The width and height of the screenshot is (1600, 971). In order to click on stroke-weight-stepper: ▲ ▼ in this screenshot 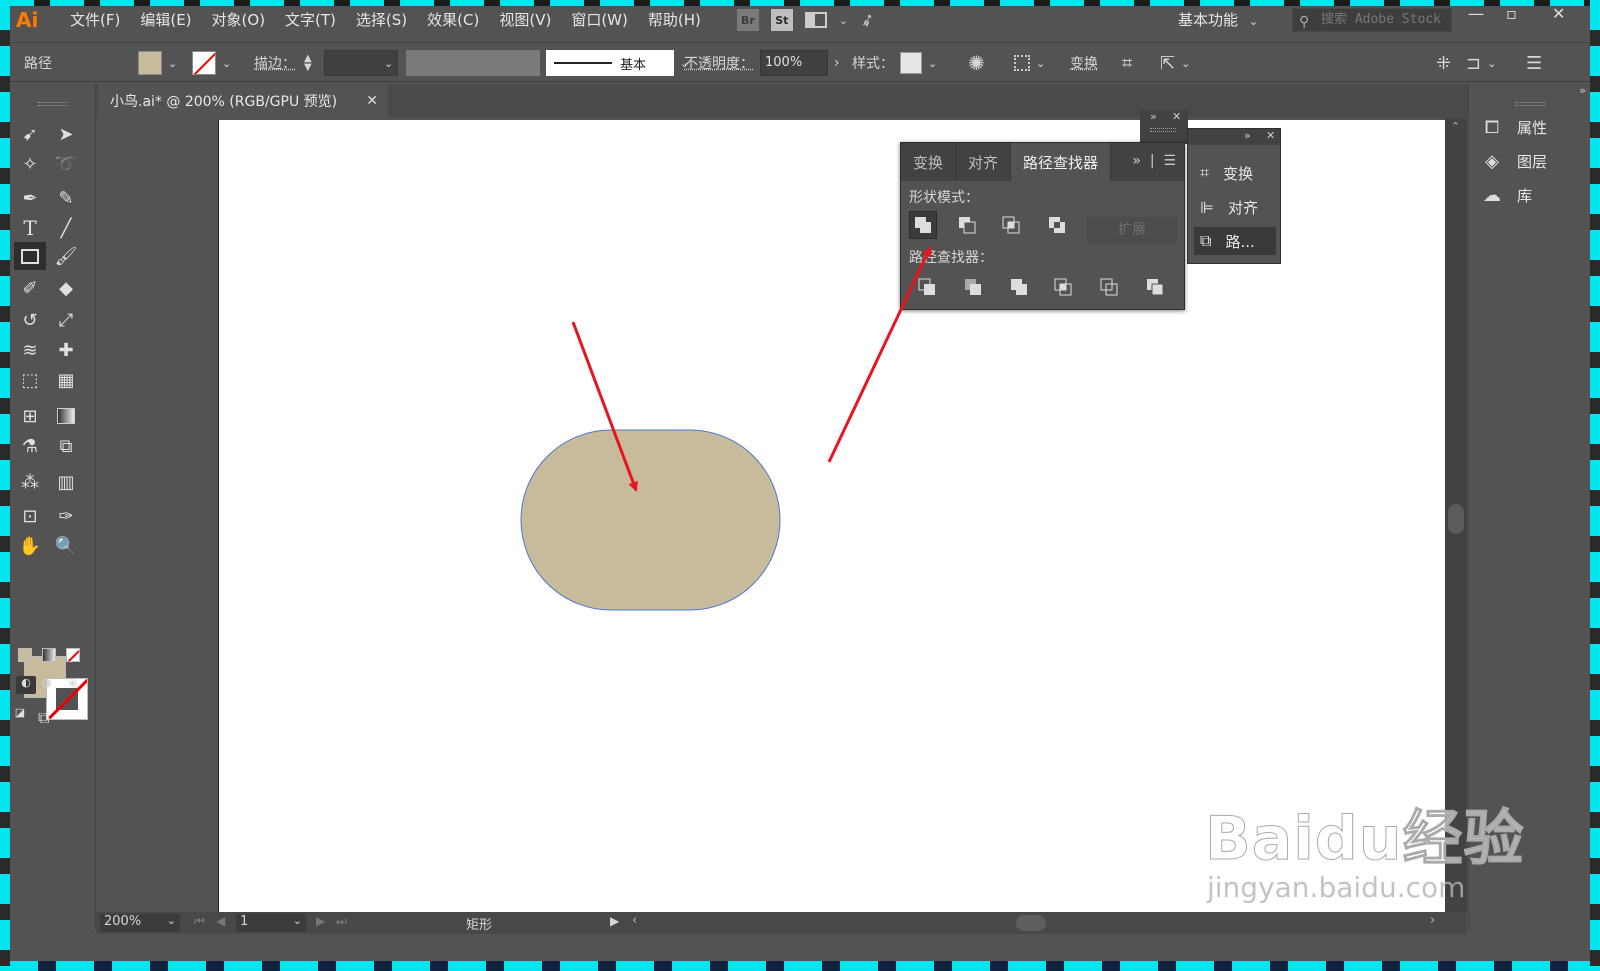, I will do `click(308, 63)`.